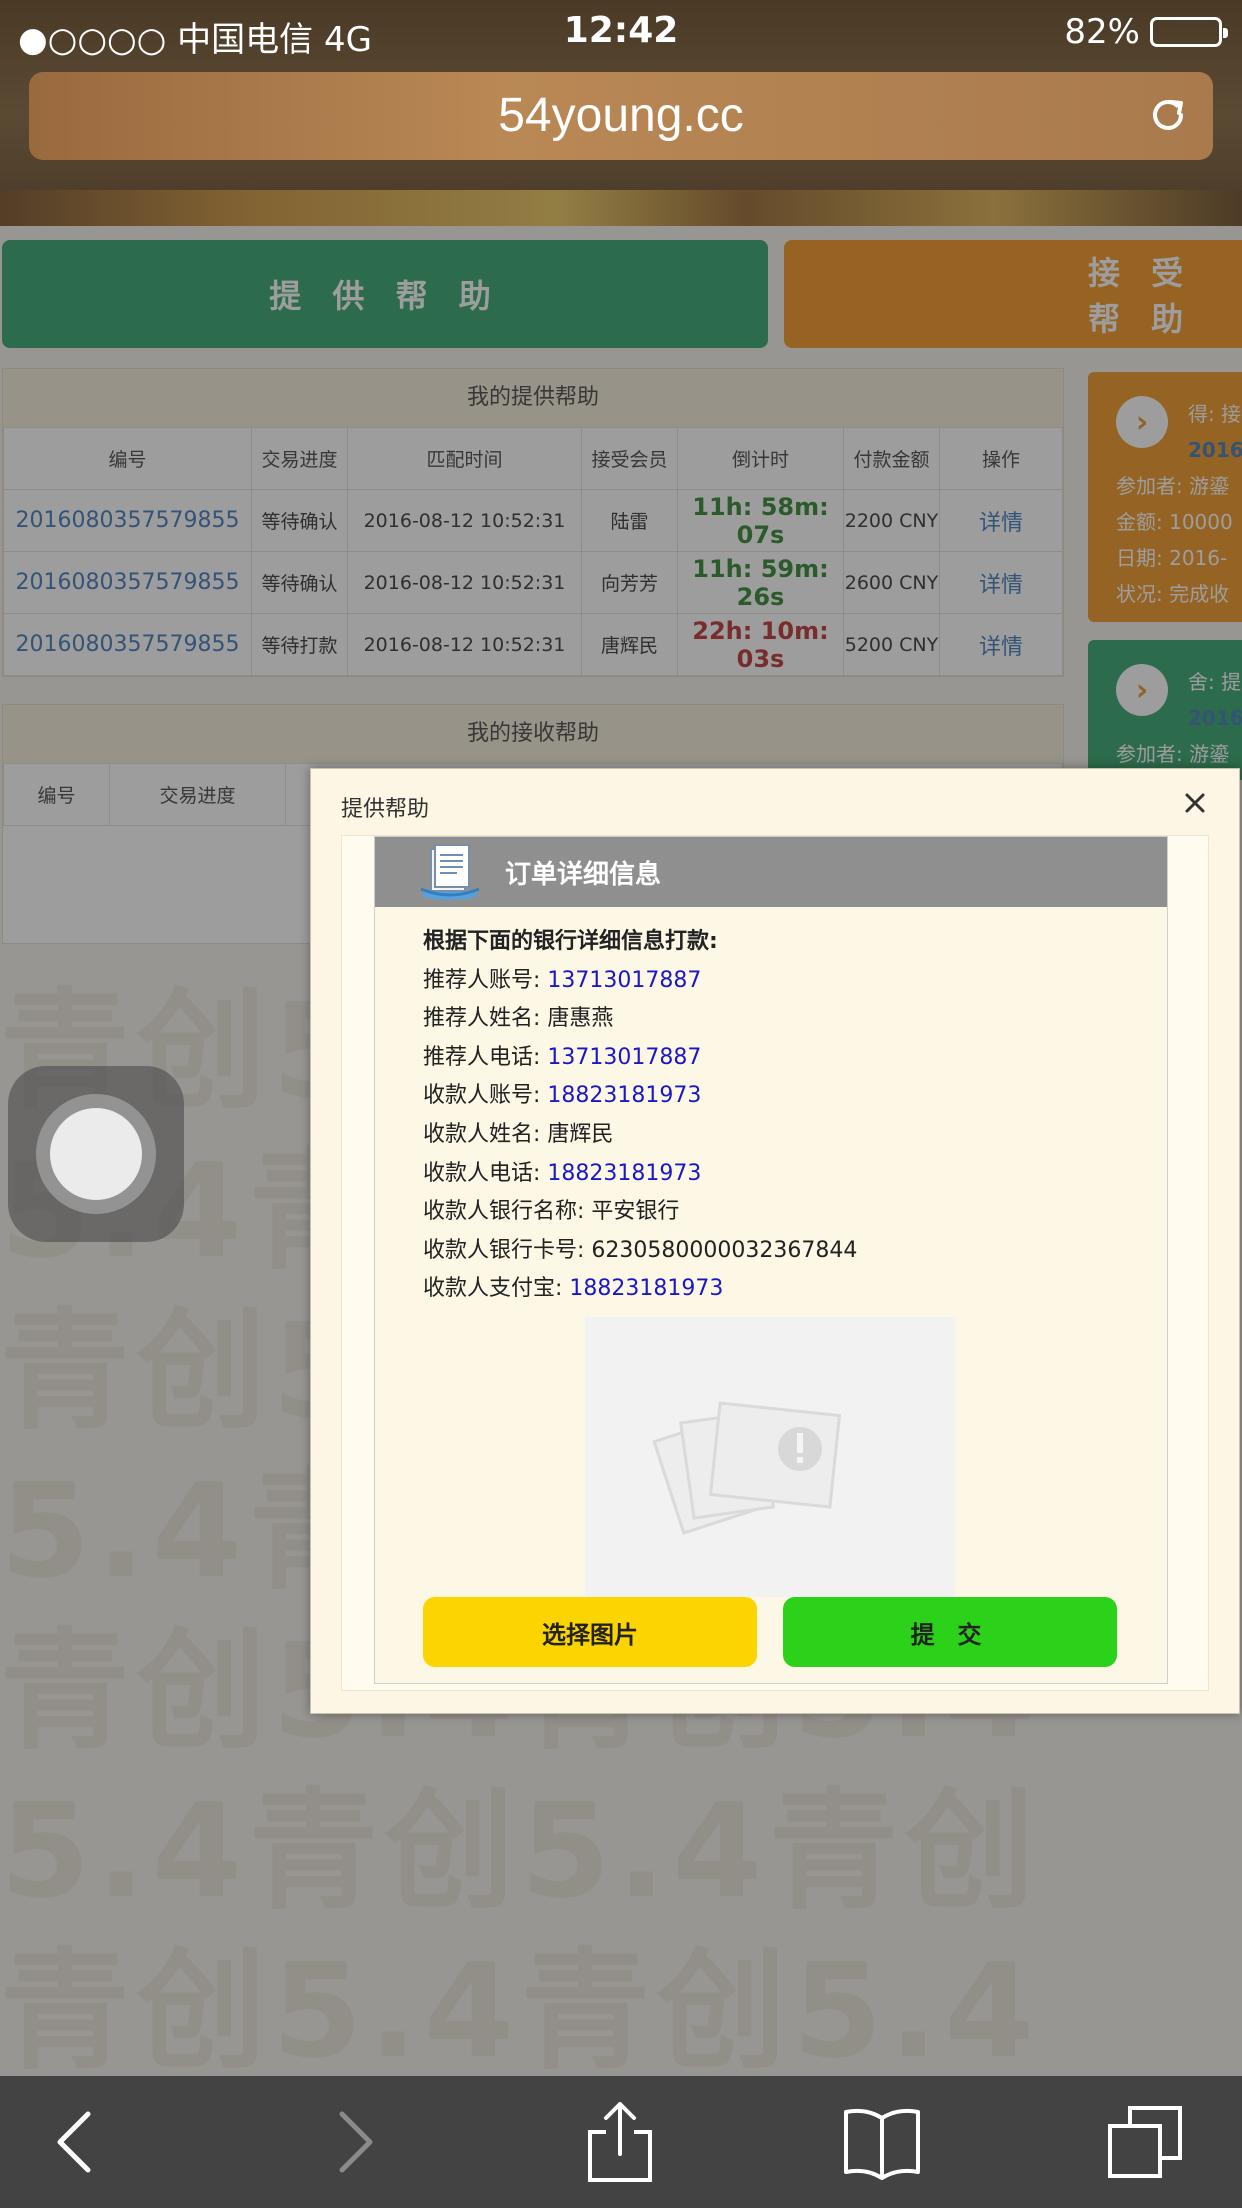 This screenshot has height=2208, width=1242. I want to click on clock: 12:42, so click(621, 30).